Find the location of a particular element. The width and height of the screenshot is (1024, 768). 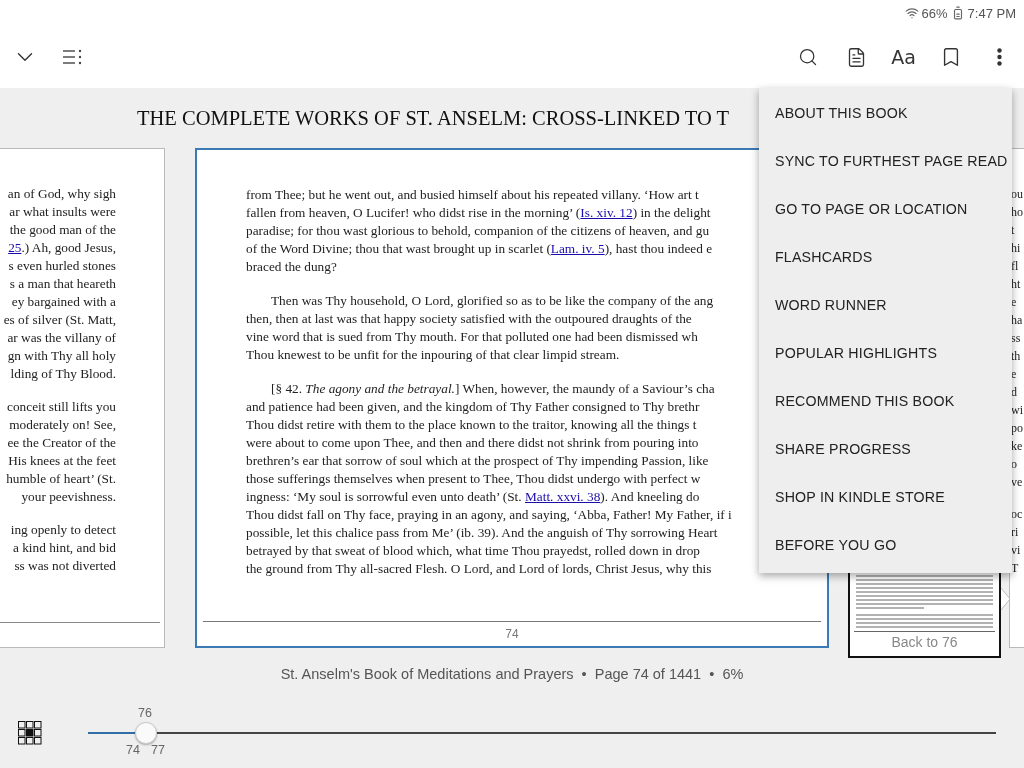

reference-link: Lam. iv. 5 is located at coordinates (577, 248).